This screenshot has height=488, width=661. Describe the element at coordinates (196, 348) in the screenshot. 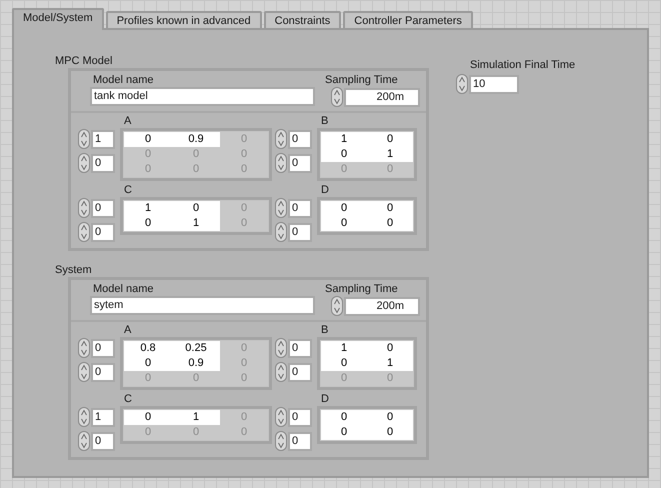

I see `matrix-cell: 0.25` at that location.